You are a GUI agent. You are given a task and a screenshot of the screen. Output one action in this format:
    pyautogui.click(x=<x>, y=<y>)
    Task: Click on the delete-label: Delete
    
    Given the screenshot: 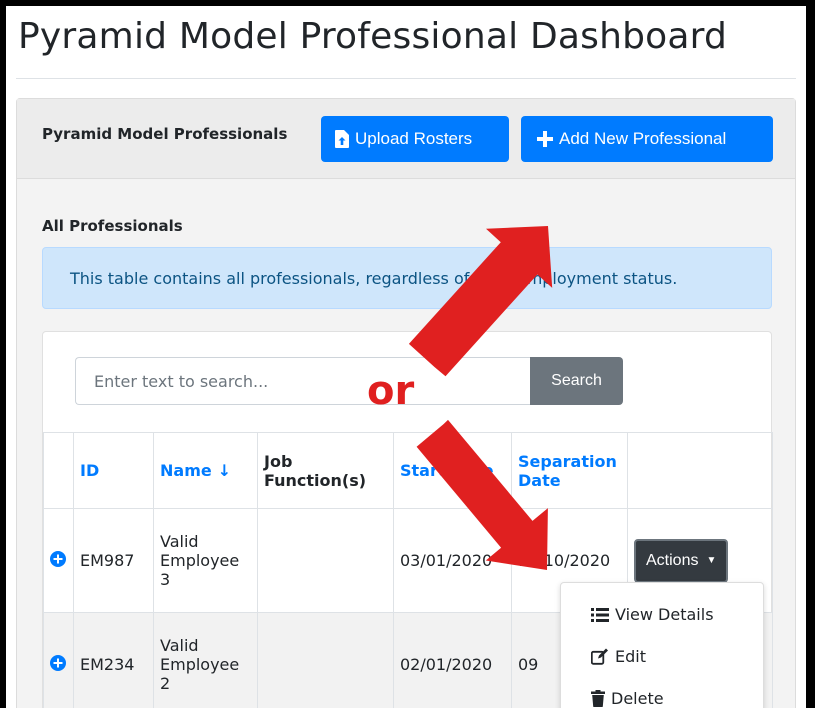 What is the action you would take?
    pyautogui.click(x=637, y=698)
    